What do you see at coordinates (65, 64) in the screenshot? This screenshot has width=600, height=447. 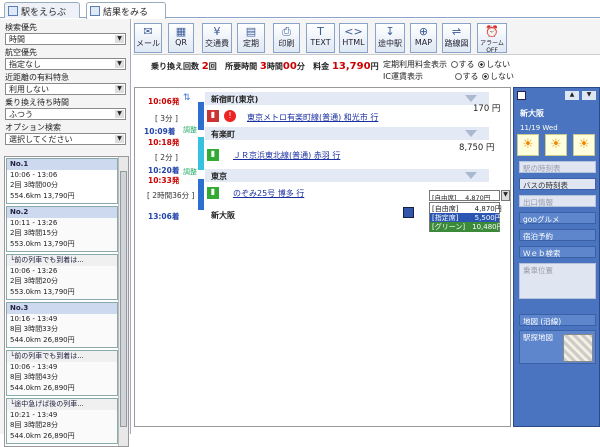 I see `airline-select: 指定なし` at bounding box center [65, 64].